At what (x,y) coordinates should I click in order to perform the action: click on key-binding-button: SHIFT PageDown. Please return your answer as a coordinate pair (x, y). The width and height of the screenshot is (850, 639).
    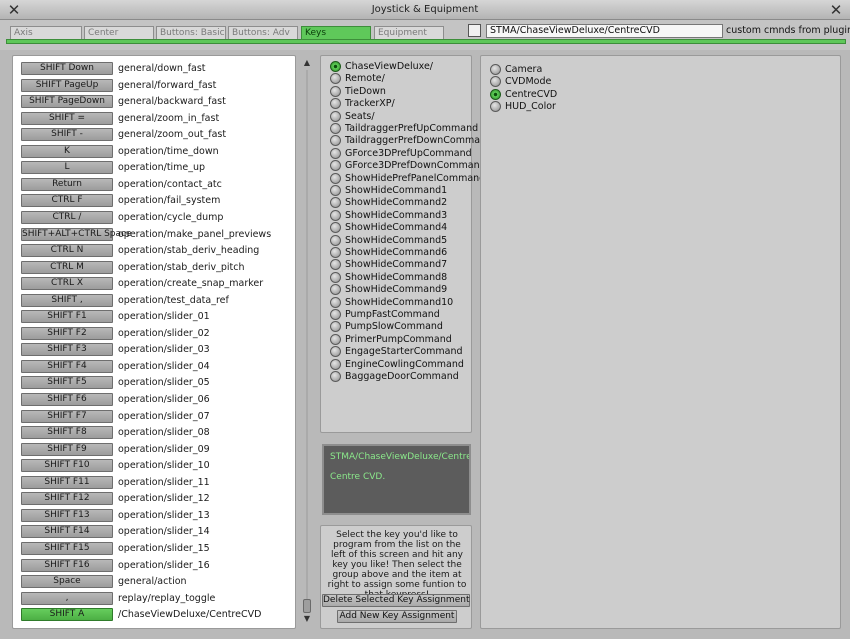
    Looking at the image, I should click on (67, 102).